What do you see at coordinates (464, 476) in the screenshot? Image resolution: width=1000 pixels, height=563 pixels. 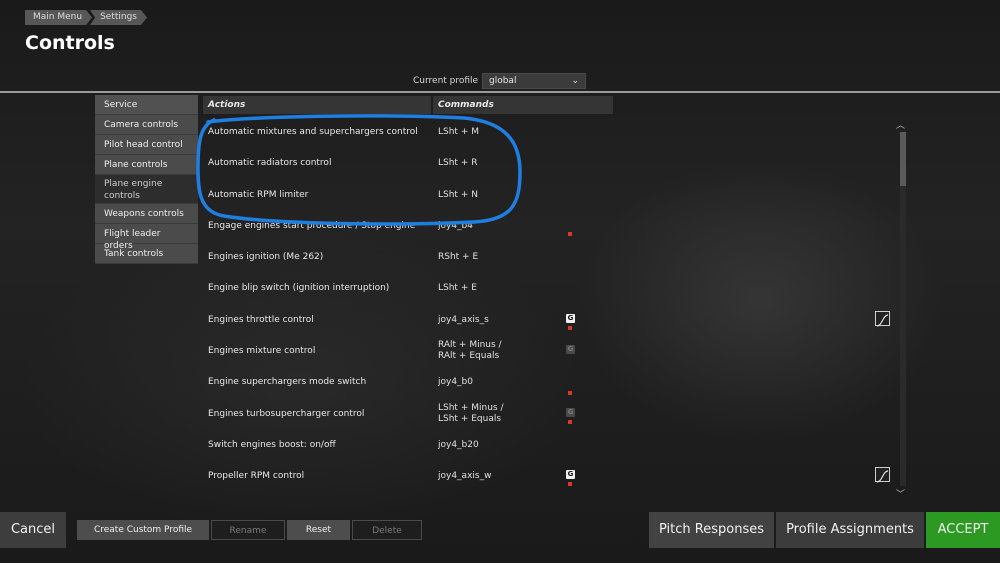 I see `command-binding: joy4_axis_w` at bounding box center [464, 476].